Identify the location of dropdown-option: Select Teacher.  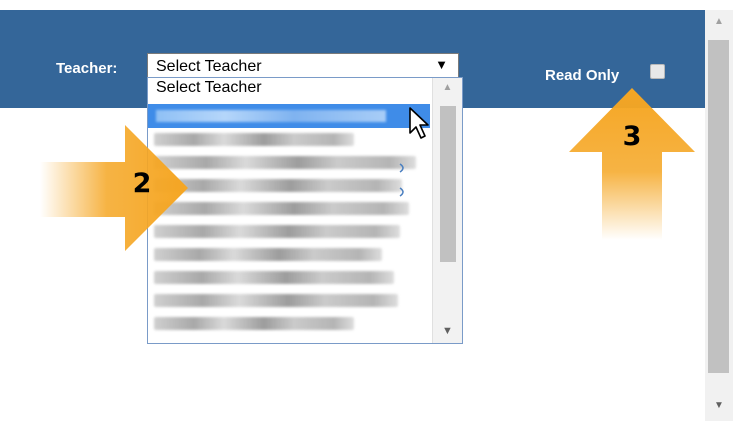
(289, 90).